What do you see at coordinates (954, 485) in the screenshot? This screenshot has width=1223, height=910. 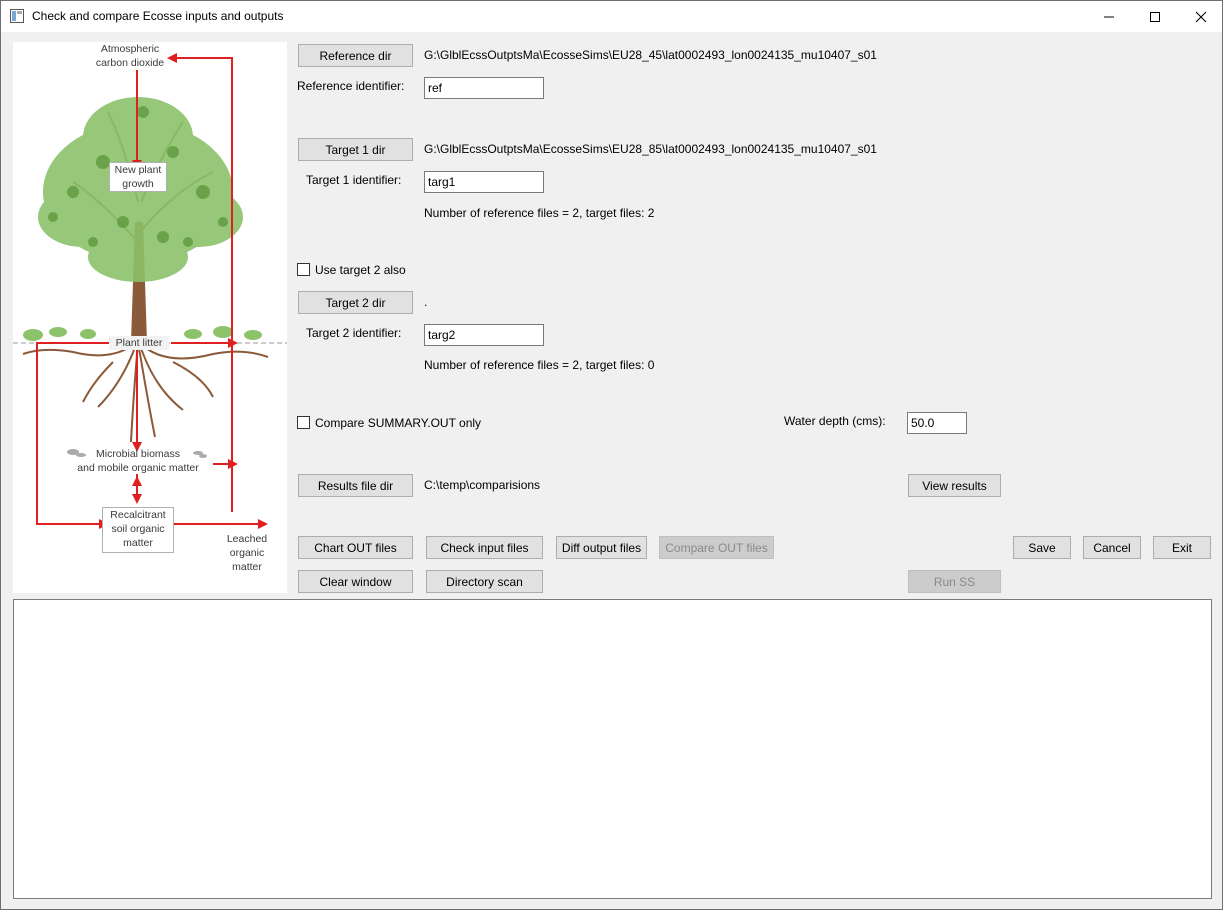 I see `view-results-button: View results` at bounding box center [954, 485].